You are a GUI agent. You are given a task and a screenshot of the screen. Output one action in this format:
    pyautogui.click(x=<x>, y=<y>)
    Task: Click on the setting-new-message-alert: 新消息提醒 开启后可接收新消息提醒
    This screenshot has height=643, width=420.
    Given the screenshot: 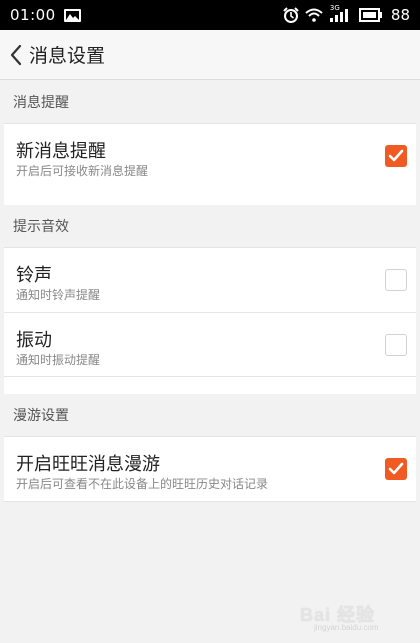 What is the action you would take?
    pyautogui.click(x=210, y=156)
    